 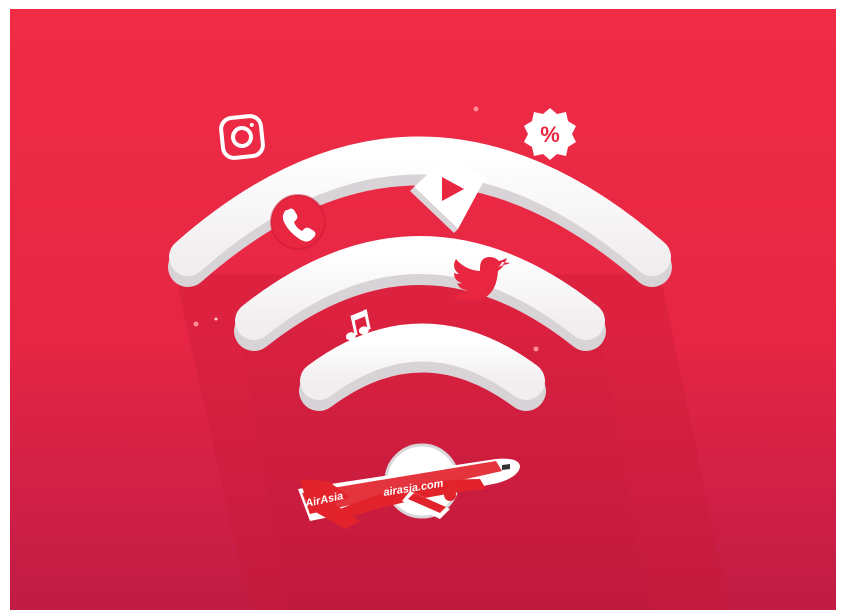 I want to click on percent-badge-icon: %, so click(x=550, y=134).